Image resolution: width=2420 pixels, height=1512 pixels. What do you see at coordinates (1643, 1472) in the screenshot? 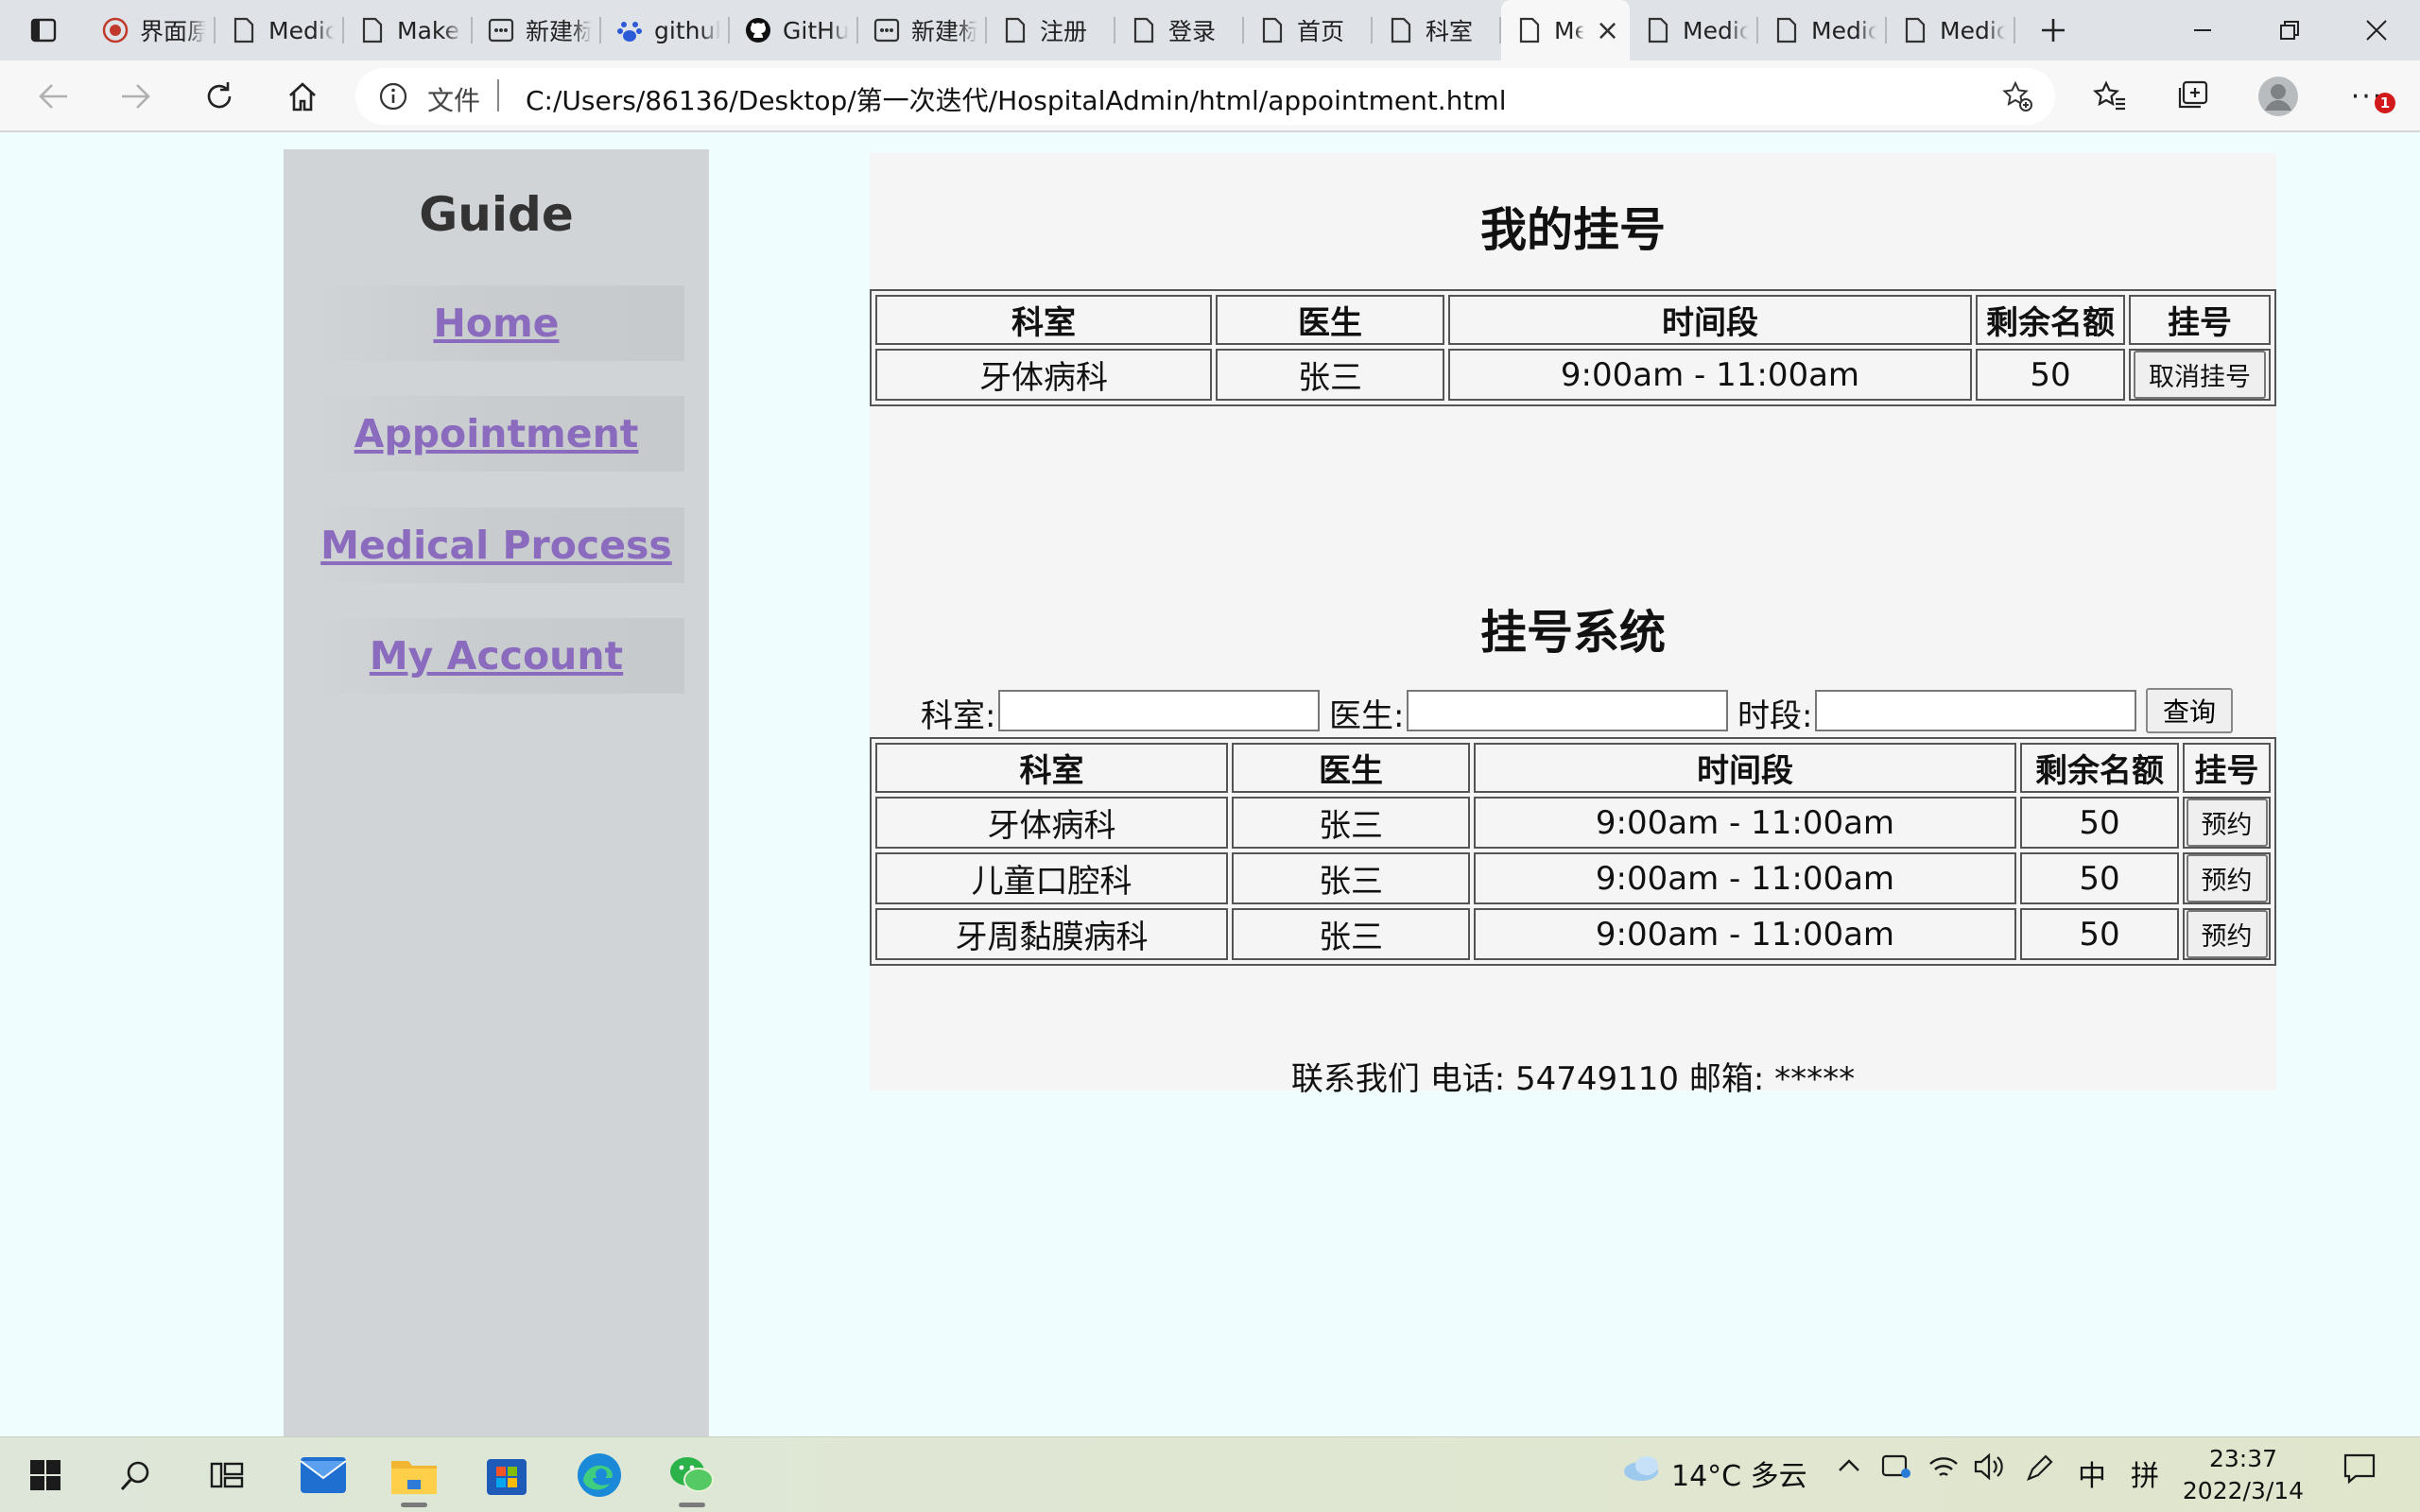
I see `weather-icon` at bounding box center [1643, 1472].